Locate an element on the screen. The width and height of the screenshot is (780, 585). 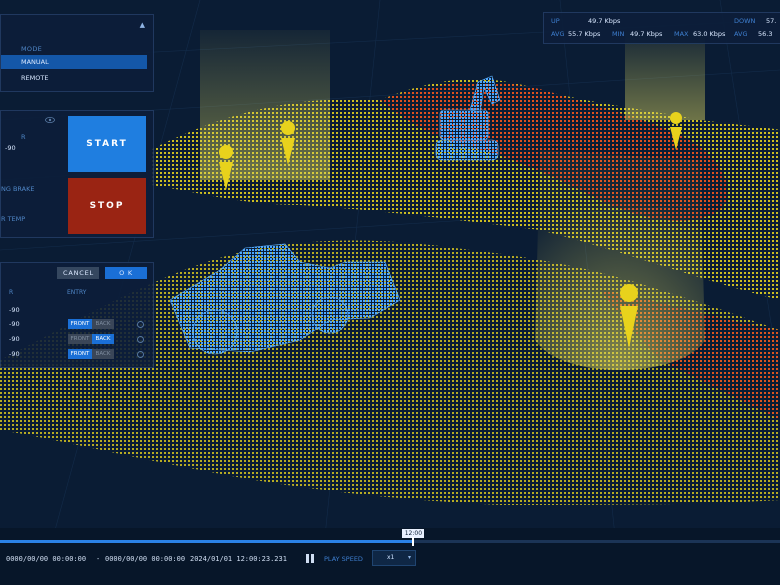
collapse-arrow-icon: ▲ is located at coordinates (142, 25).